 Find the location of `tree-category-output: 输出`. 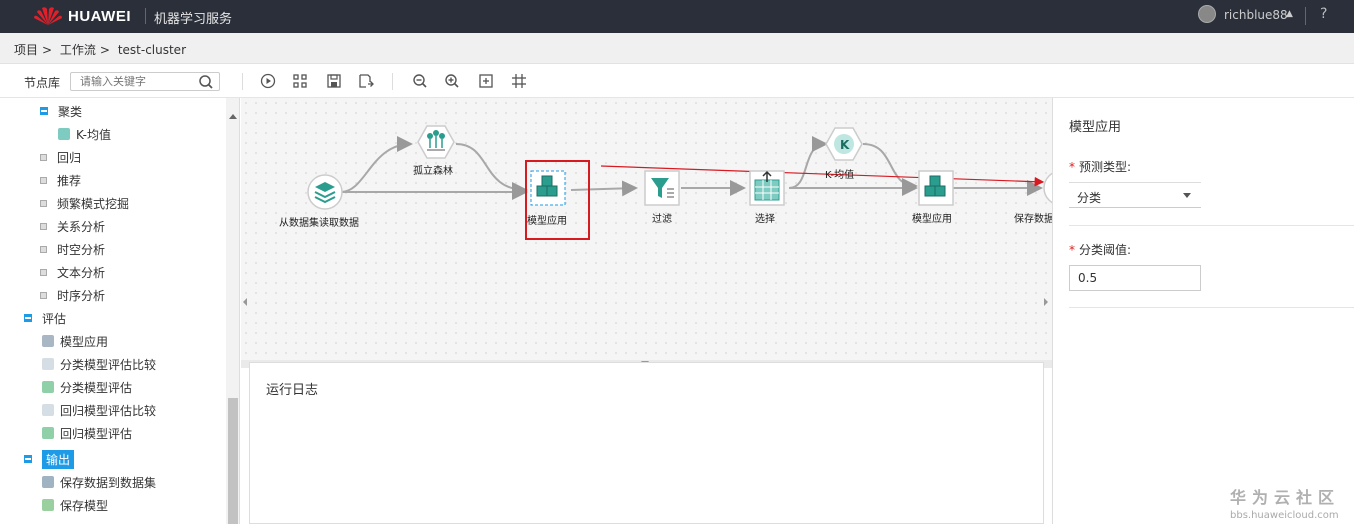

tree-category-output: 输出 is located at coordinates (49, 459).